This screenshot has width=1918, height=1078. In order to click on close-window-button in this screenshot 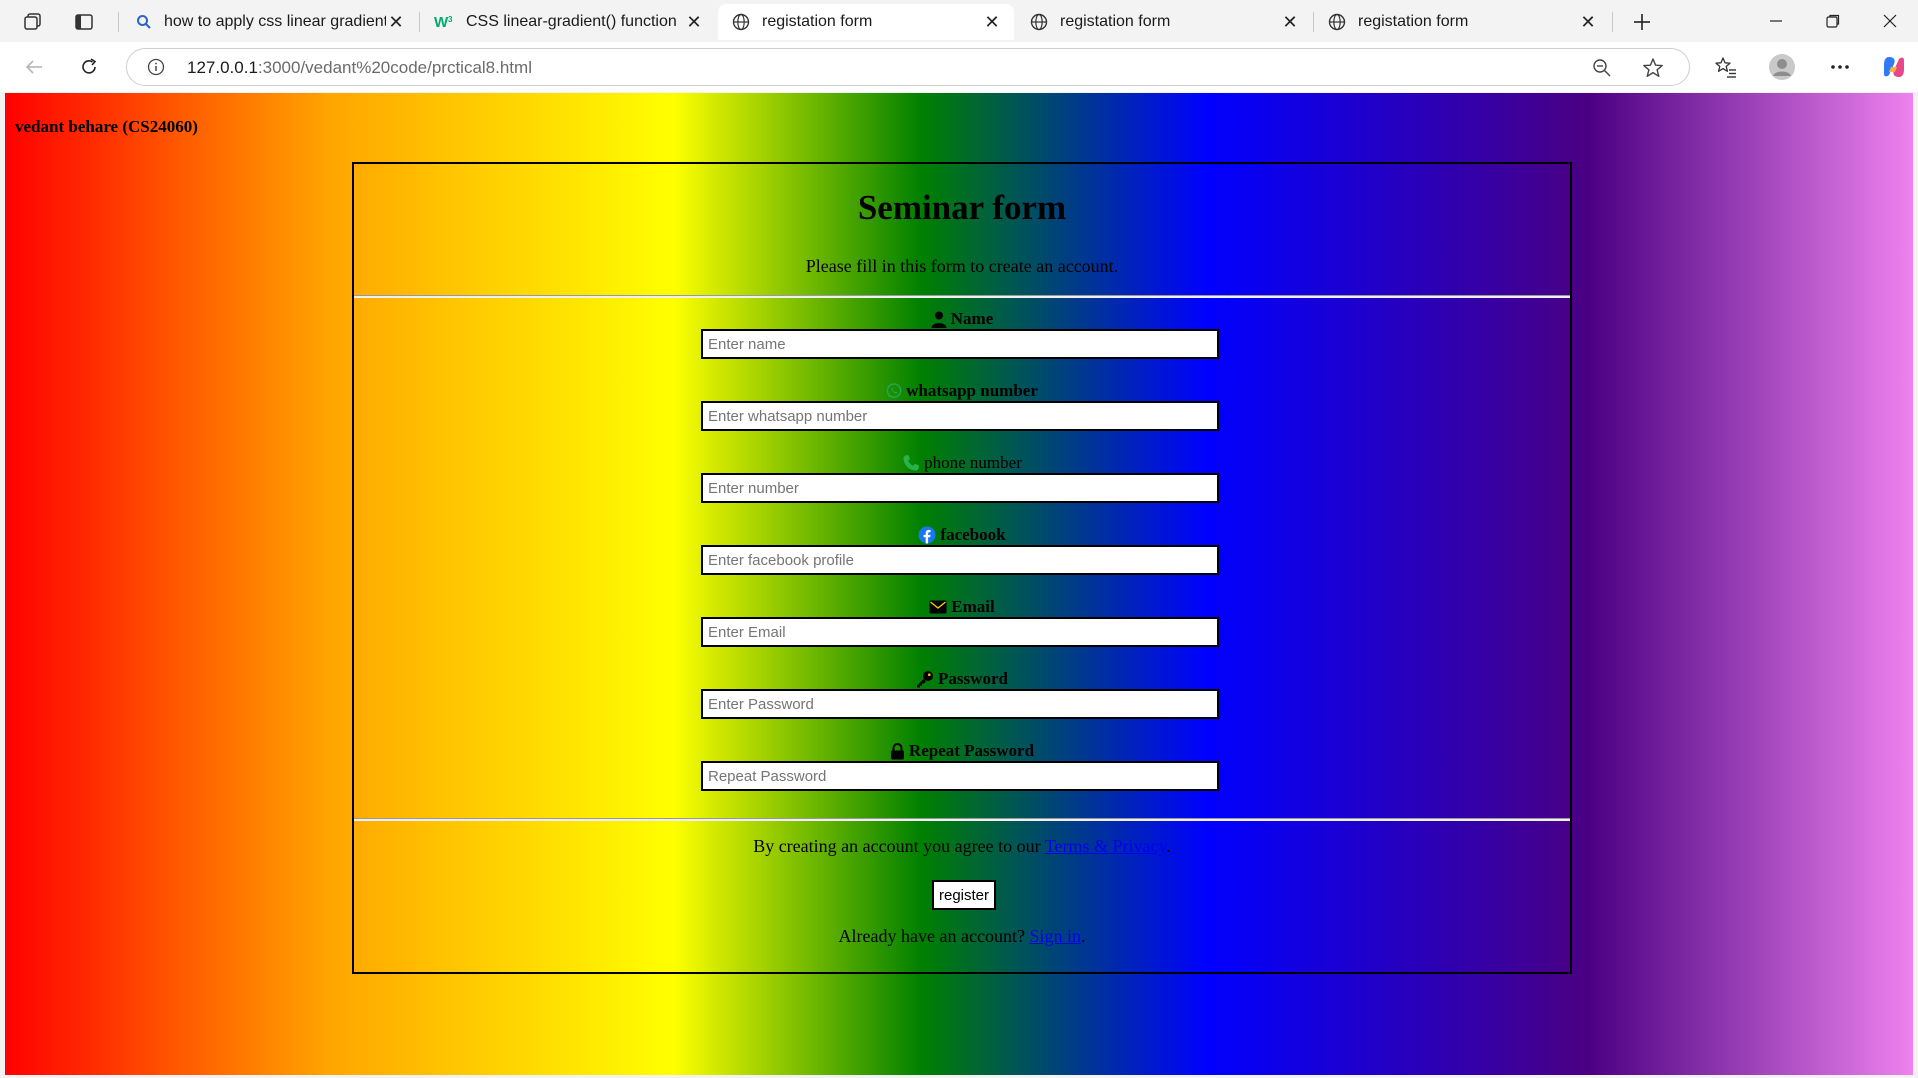, I will do `click(1890, 21)`.